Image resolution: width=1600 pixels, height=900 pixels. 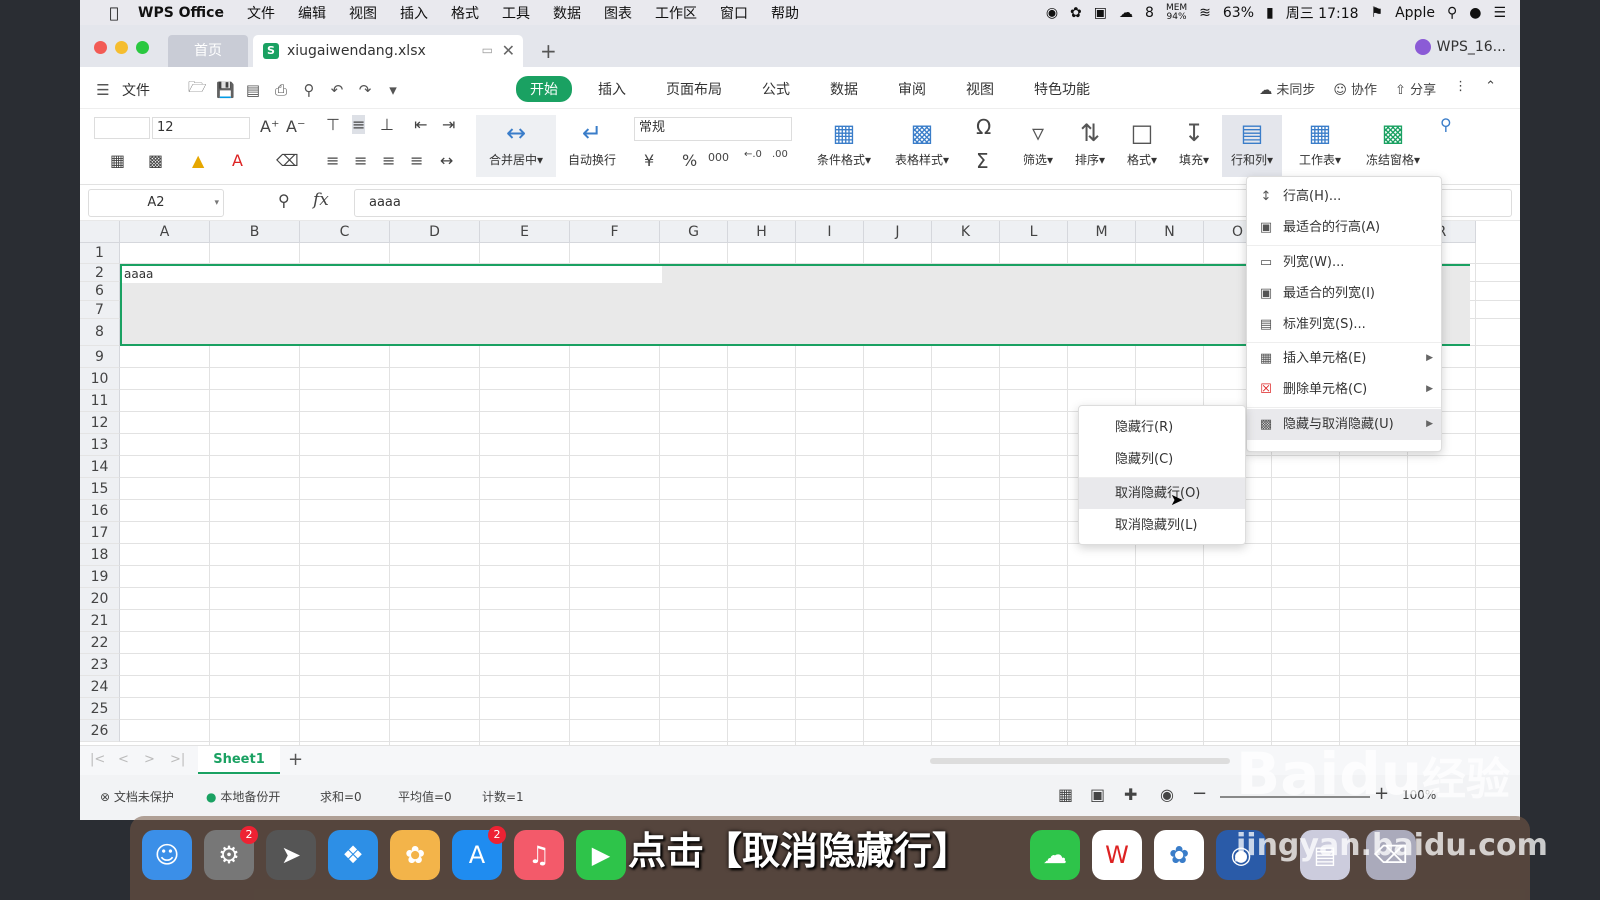 I want to click on number-format-select: 常规, so click(x=713, y=129).